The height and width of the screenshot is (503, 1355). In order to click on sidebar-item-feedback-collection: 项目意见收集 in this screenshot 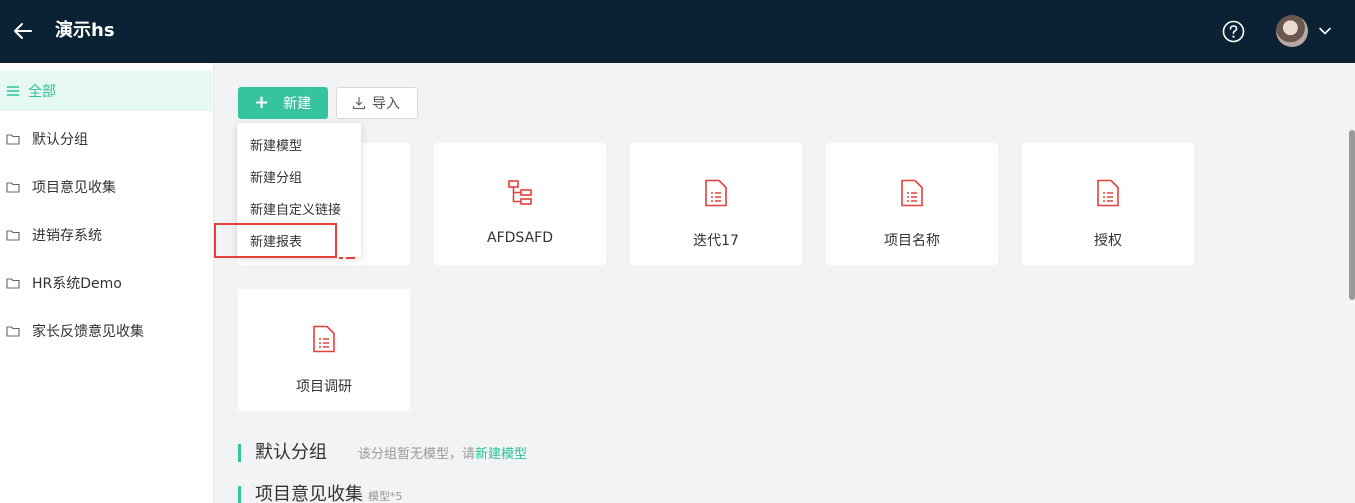, I will do `click(106, 187)`.